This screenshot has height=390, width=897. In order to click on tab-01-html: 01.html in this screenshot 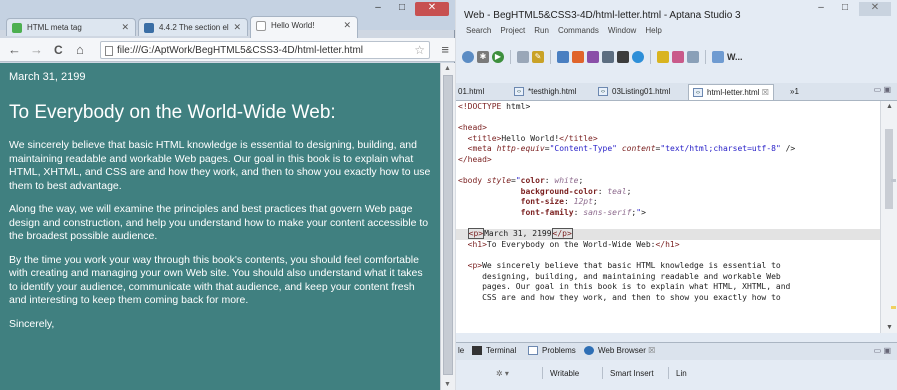, I will do `click(472, 92)`.